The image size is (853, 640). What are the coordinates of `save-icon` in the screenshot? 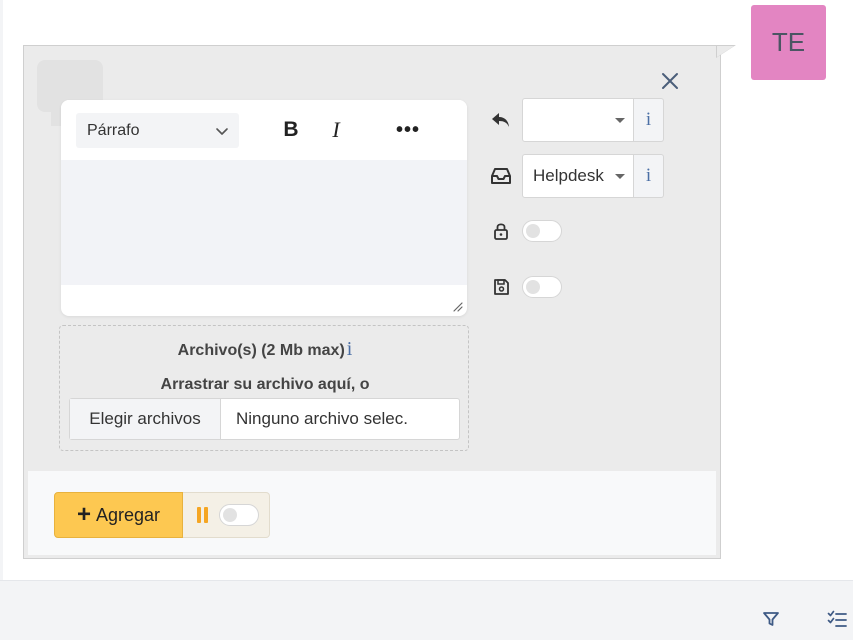 It's located at (501, 287).